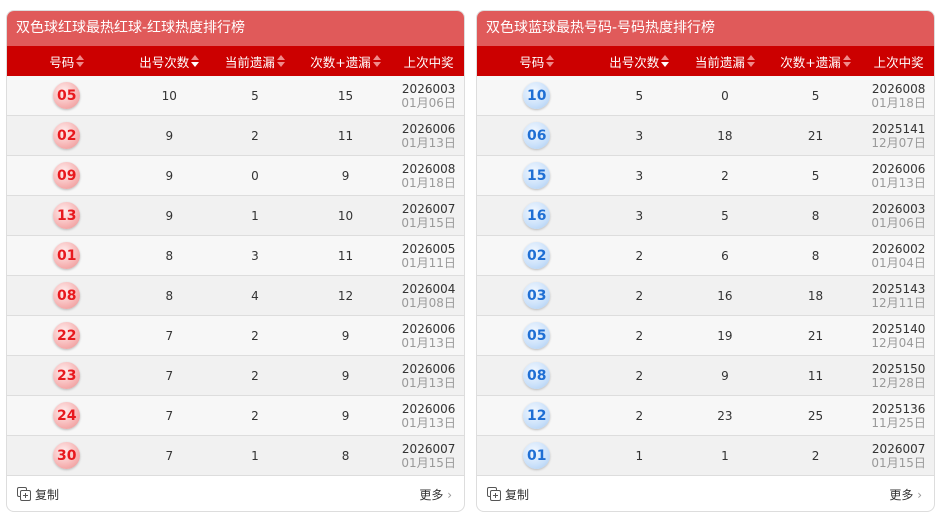 Image resolution: width=943 pixels, height=520 pixels. I want to click on miss-cell: 6, so click(725, 255).